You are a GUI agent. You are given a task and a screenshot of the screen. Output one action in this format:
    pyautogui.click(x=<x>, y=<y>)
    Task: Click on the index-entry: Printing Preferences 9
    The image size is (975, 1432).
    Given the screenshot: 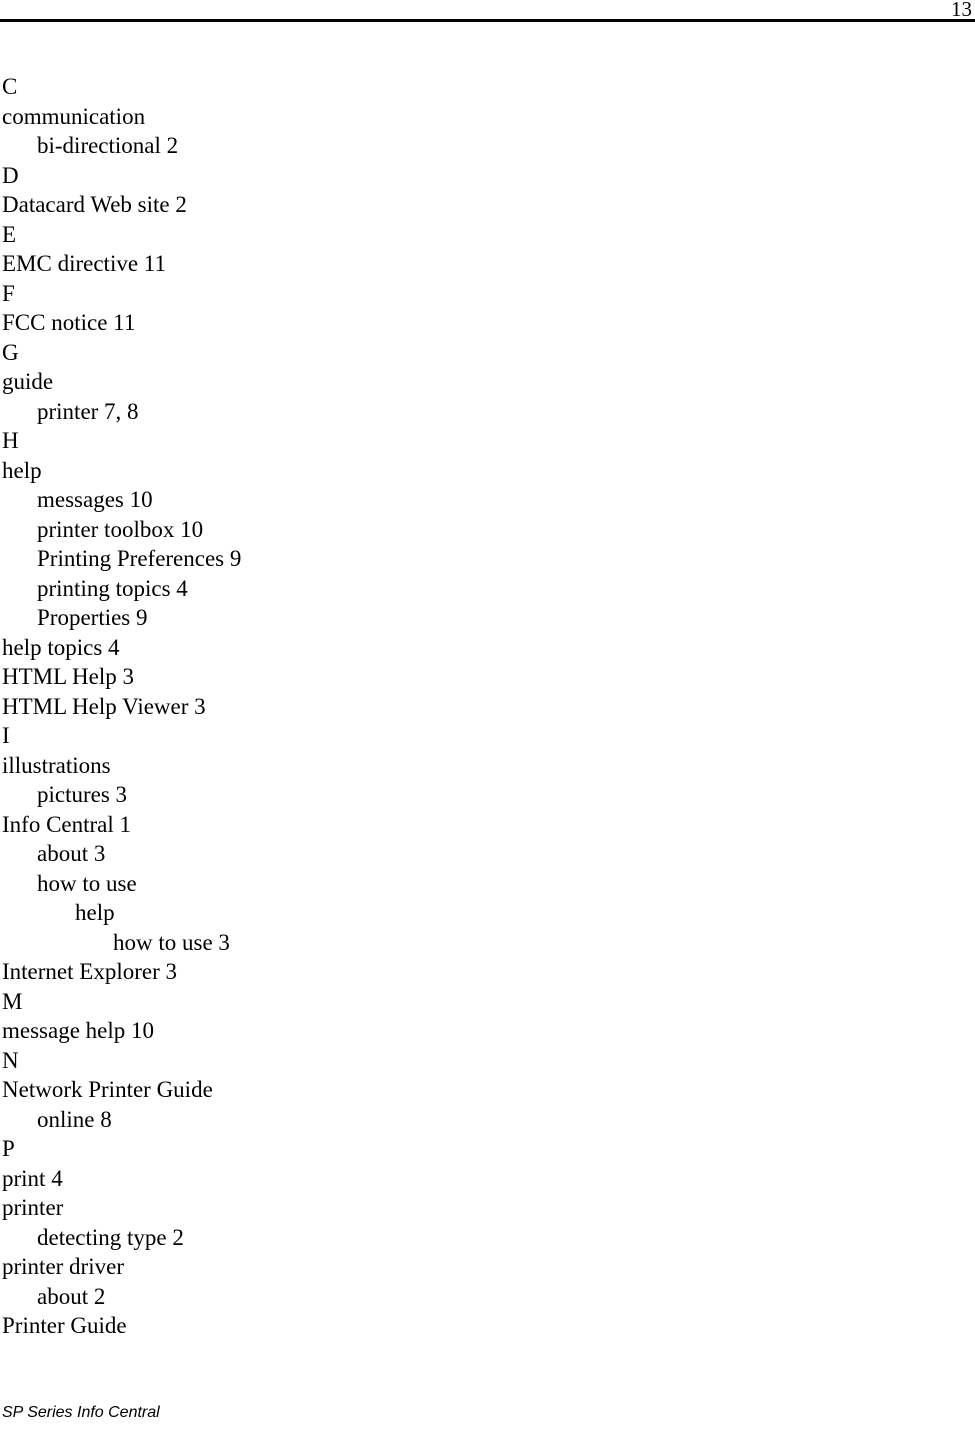 What is the action you would take?
    pyautogui.click(x=139, y=558)
    